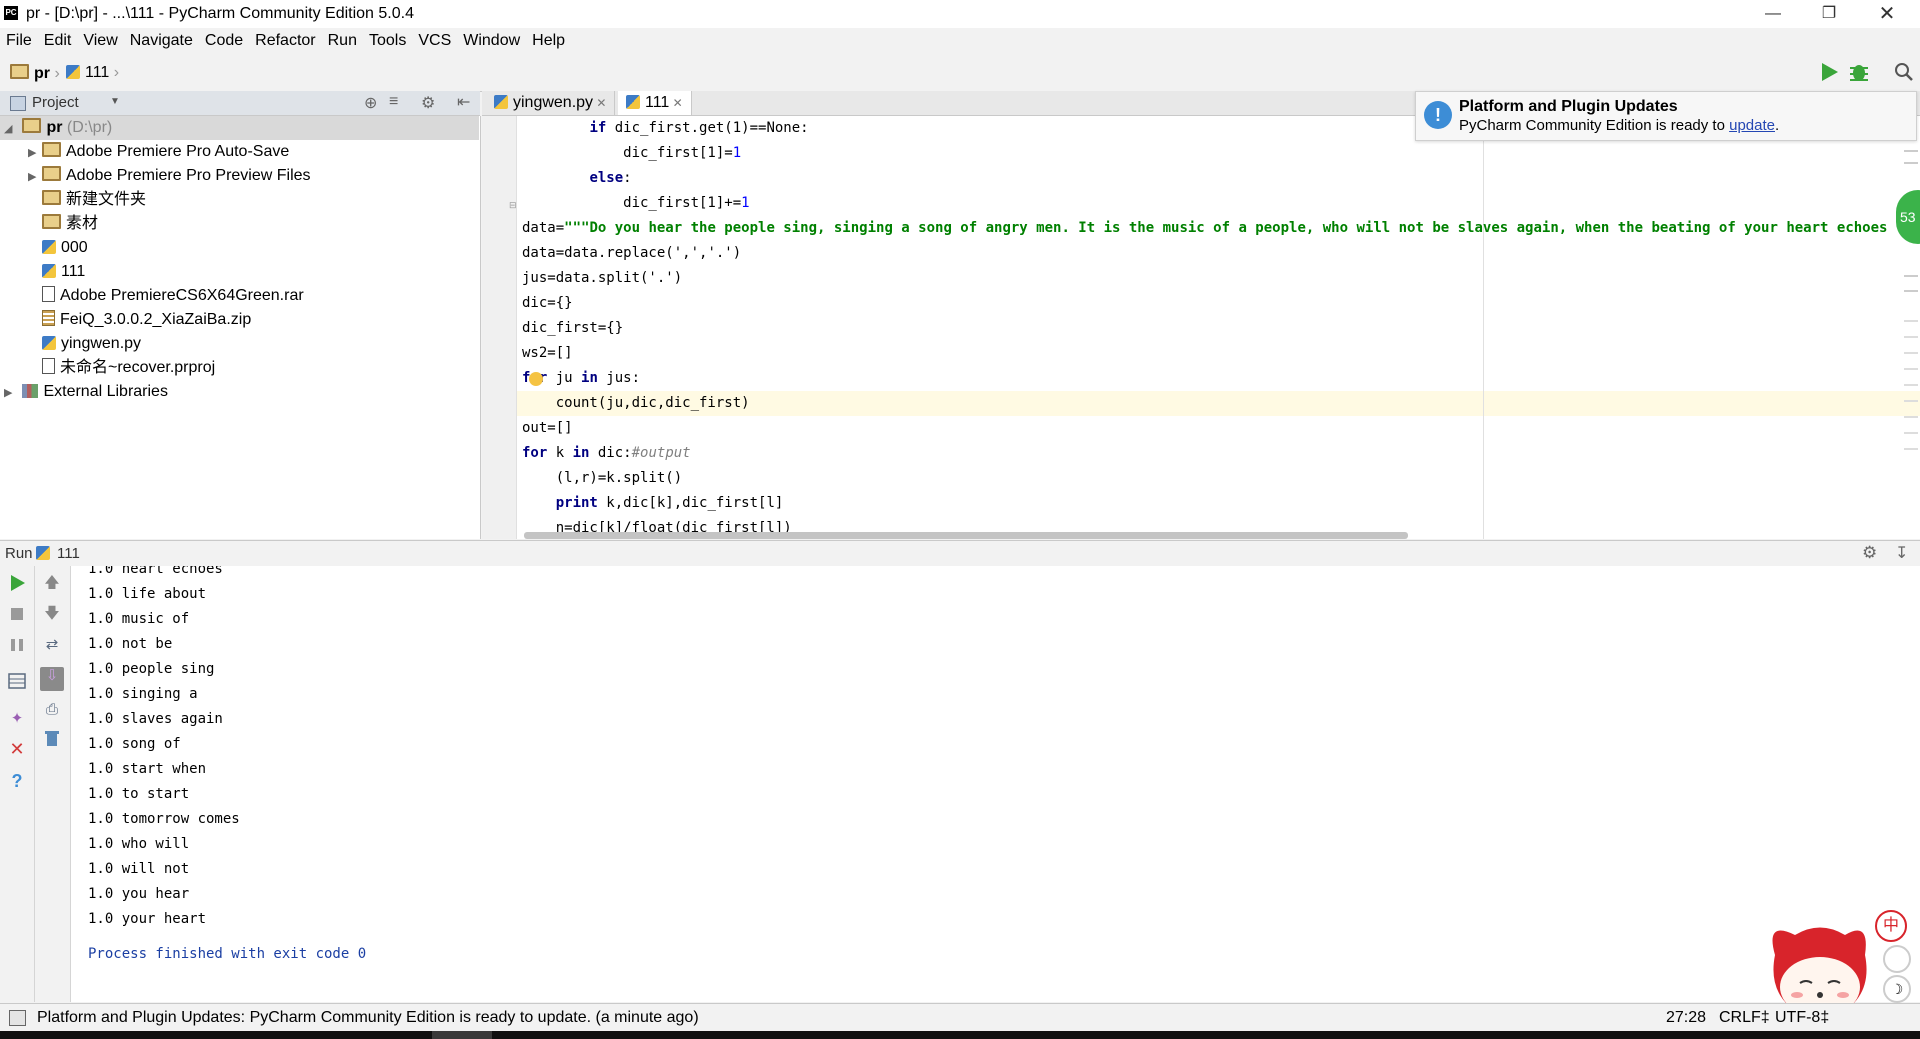 This screenshot has width=1920, height=1039. I want to click on hide-panel-icon: ⇤, so click(463, 102).